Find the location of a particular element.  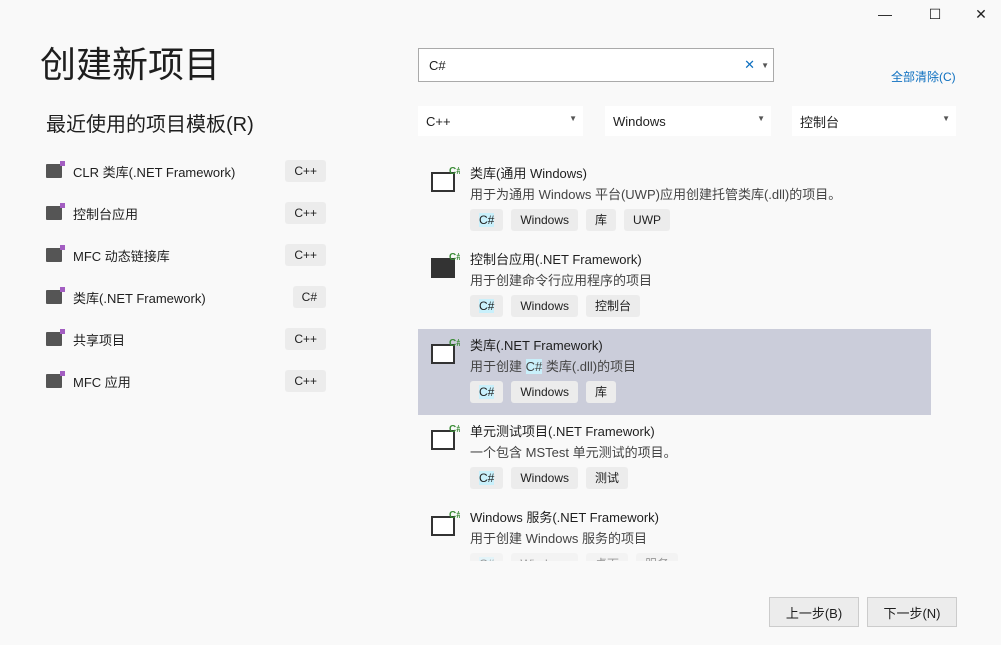

recent-template-item: 类库(.NET Framework) C# is located at coordinates (186, 297).